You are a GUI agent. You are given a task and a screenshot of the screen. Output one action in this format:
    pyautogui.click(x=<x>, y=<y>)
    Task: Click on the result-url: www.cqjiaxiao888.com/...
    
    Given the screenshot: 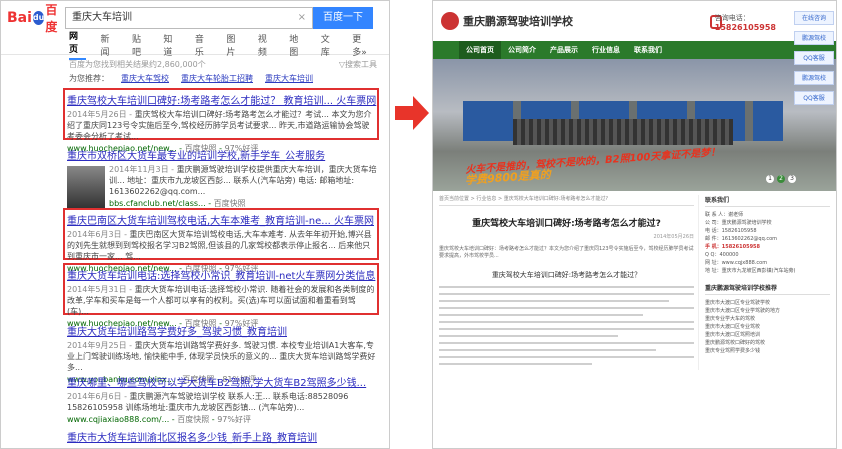 What is the action you would take?
    pyautogui.click(x=118, y=419)
    